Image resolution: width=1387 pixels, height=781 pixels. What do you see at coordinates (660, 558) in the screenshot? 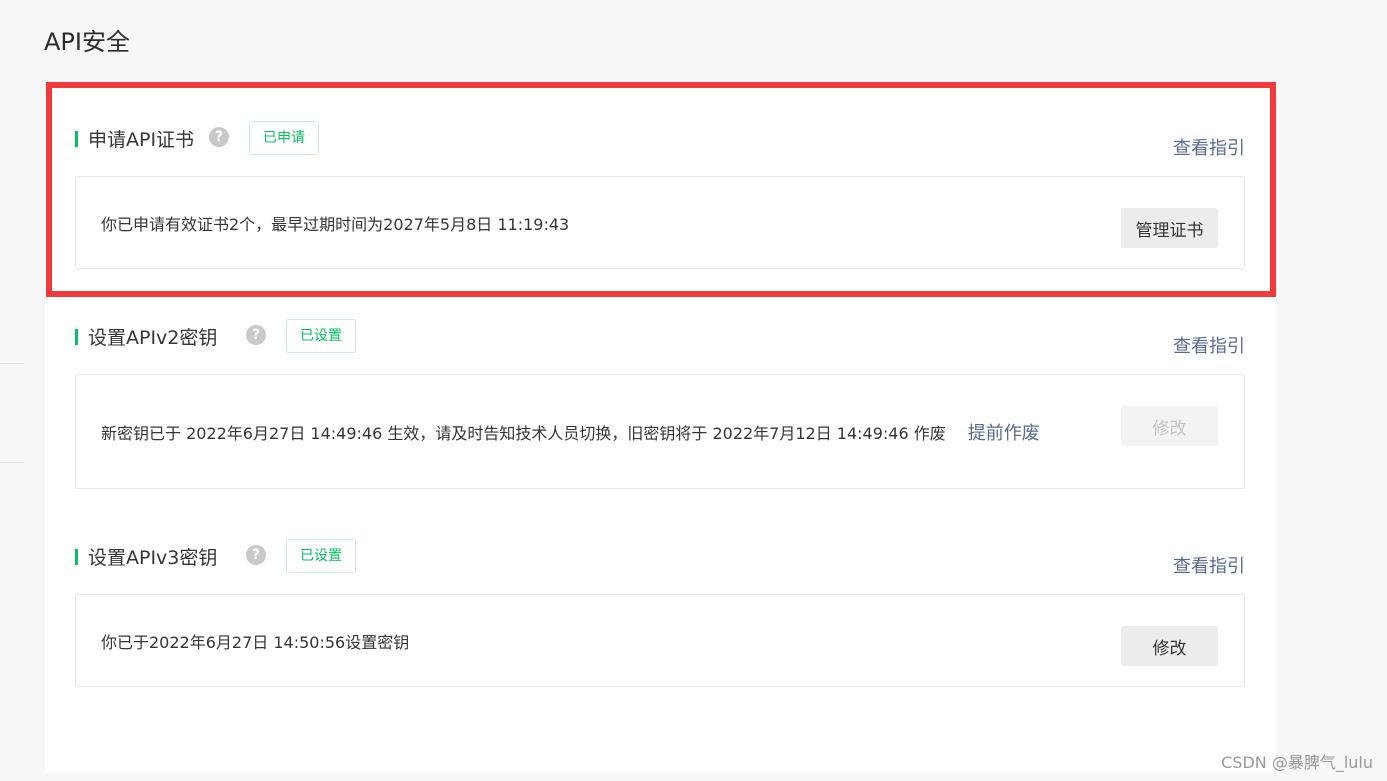
I see `section-header: 设置APIv3密钥 ? 已设置 查看指引` at bounding box center [660, 558].